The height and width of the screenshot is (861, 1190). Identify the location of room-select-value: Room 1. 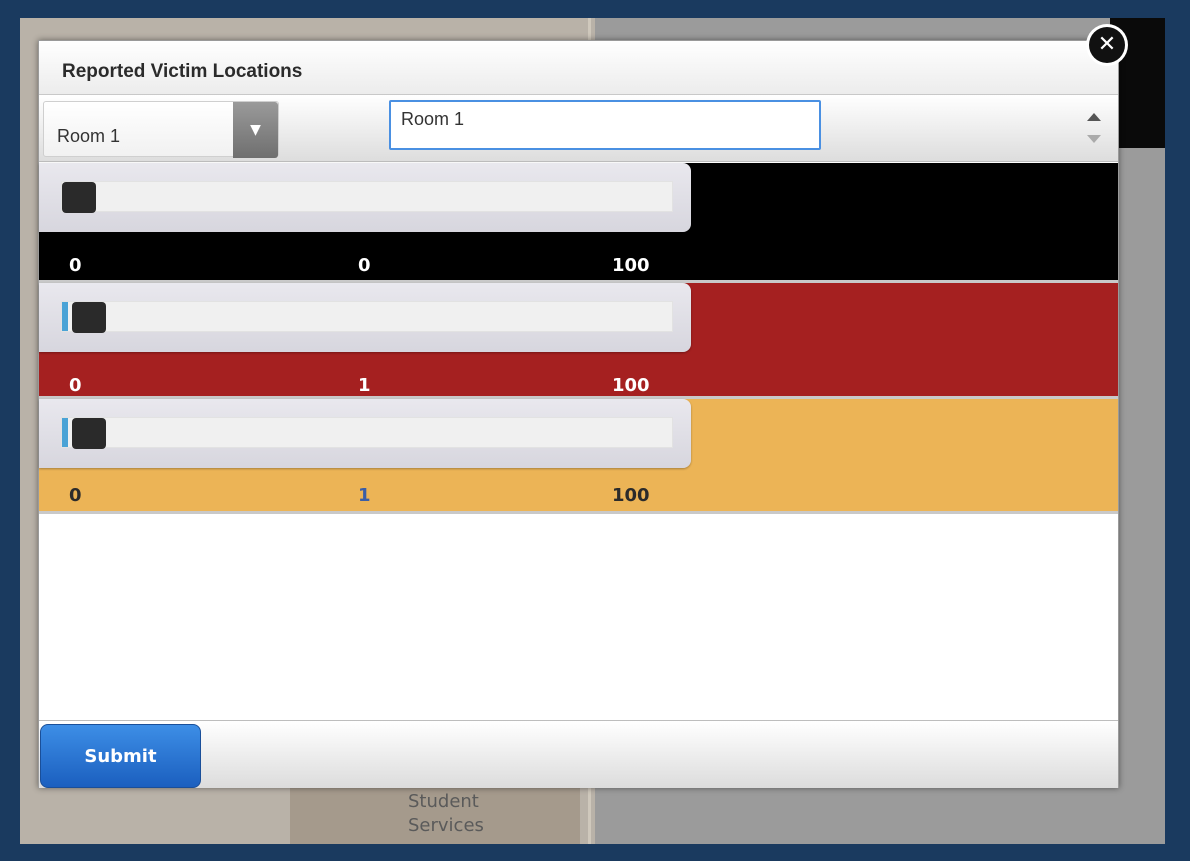
(89, 136).